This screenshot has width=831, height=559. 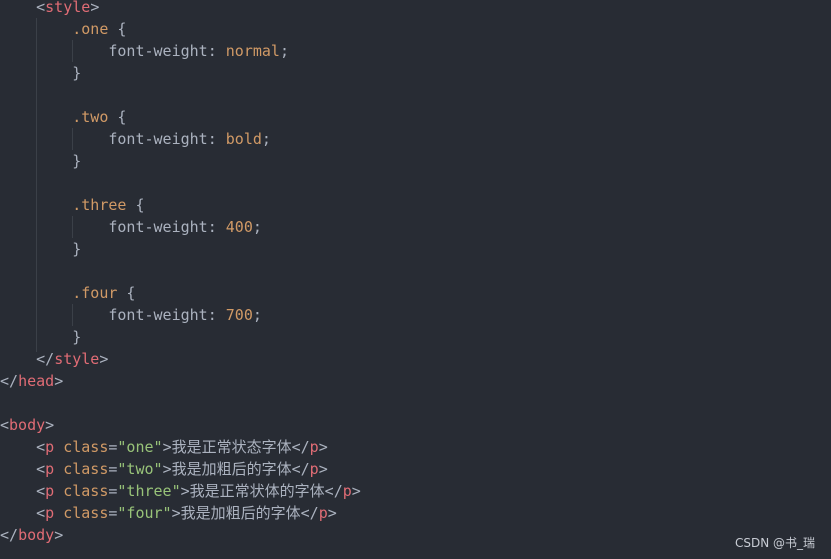 What do you see at coordinates (243, 139) in the screenshot?
I see `css-value: bold` at bounding box center [243, 139].